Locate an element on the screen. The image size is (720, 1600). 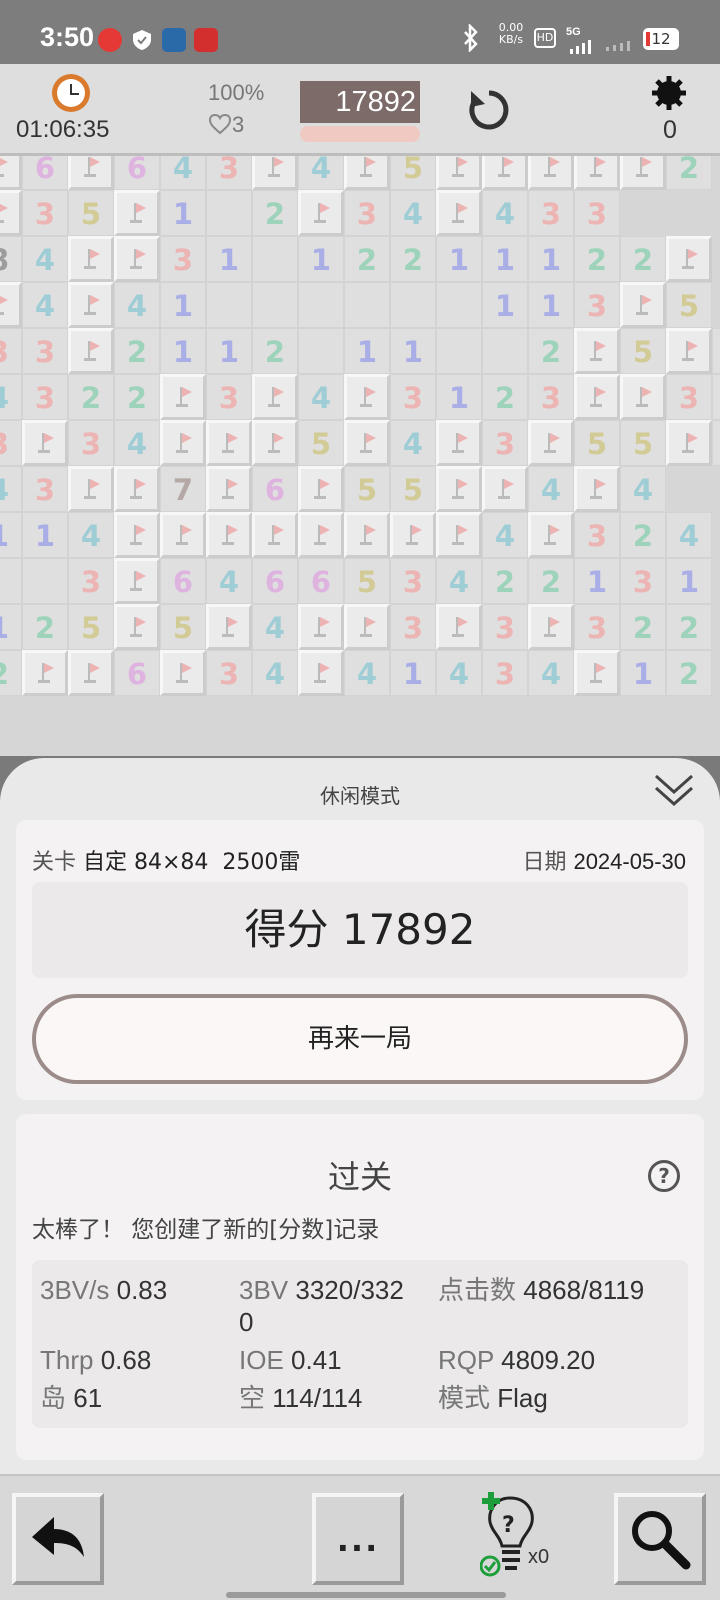
stat-value: 114/114 is located at coordinates (317, 1398).